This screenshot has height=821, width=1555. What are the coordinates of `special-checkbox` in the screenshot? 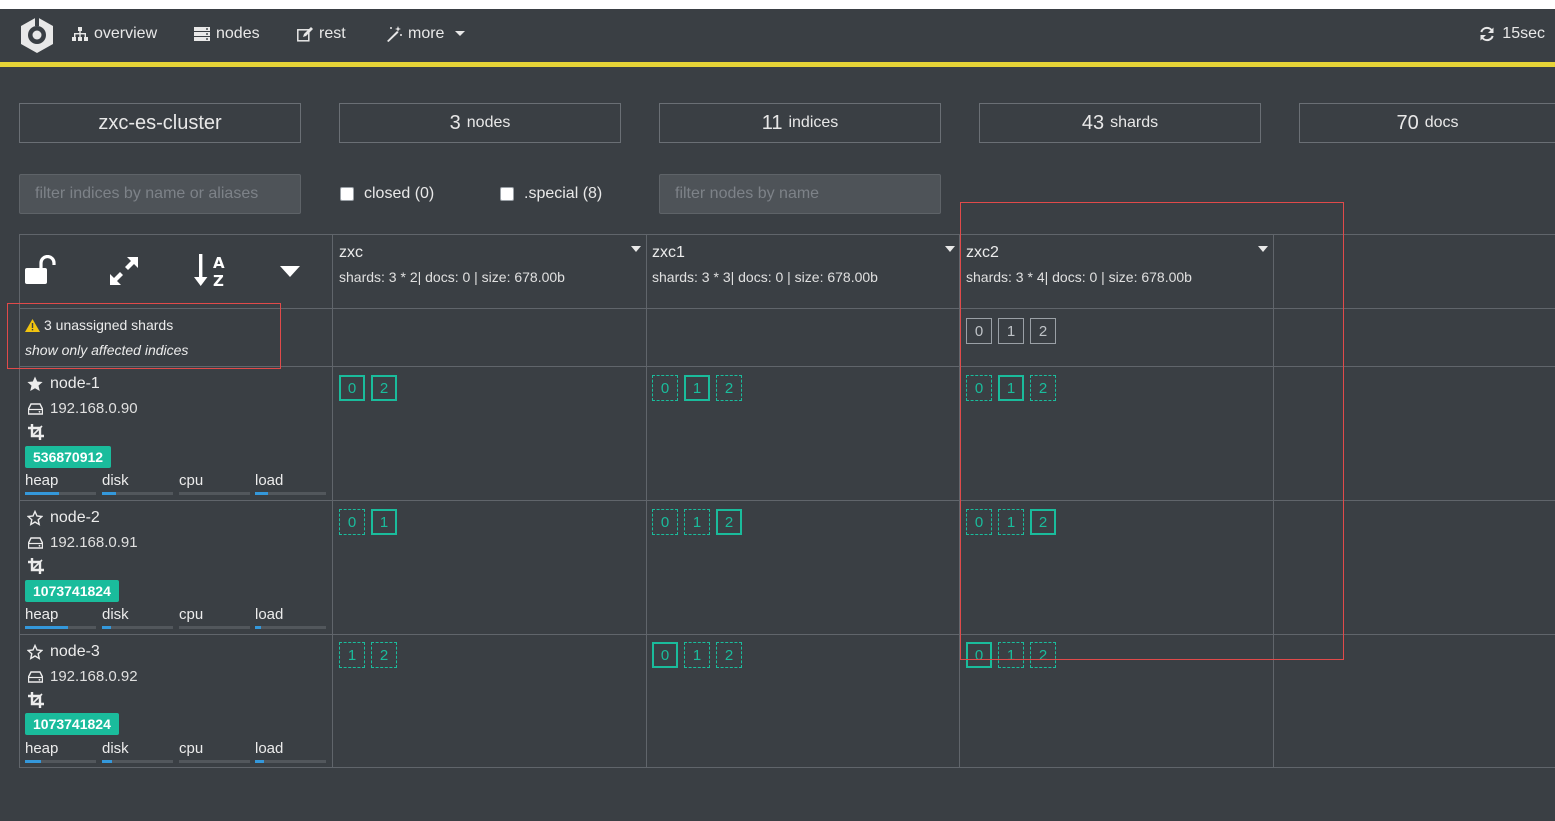 It's located at (507, 194).